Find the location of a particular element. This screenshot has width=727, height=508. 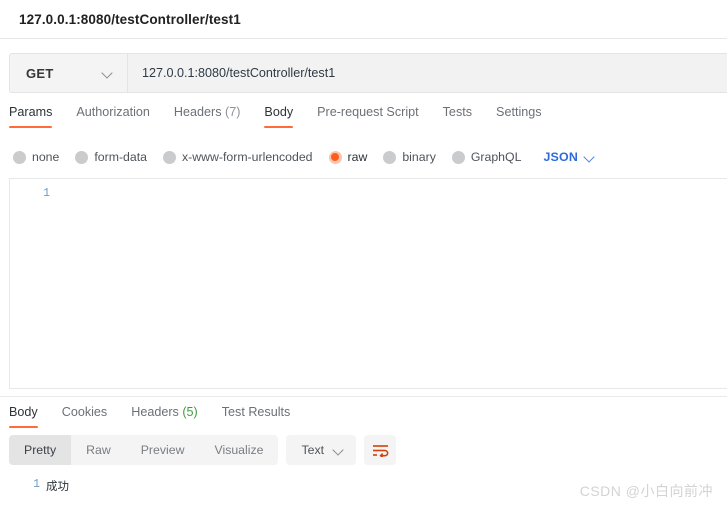

wrap-lines-icon is located at coordinates (380, 451).